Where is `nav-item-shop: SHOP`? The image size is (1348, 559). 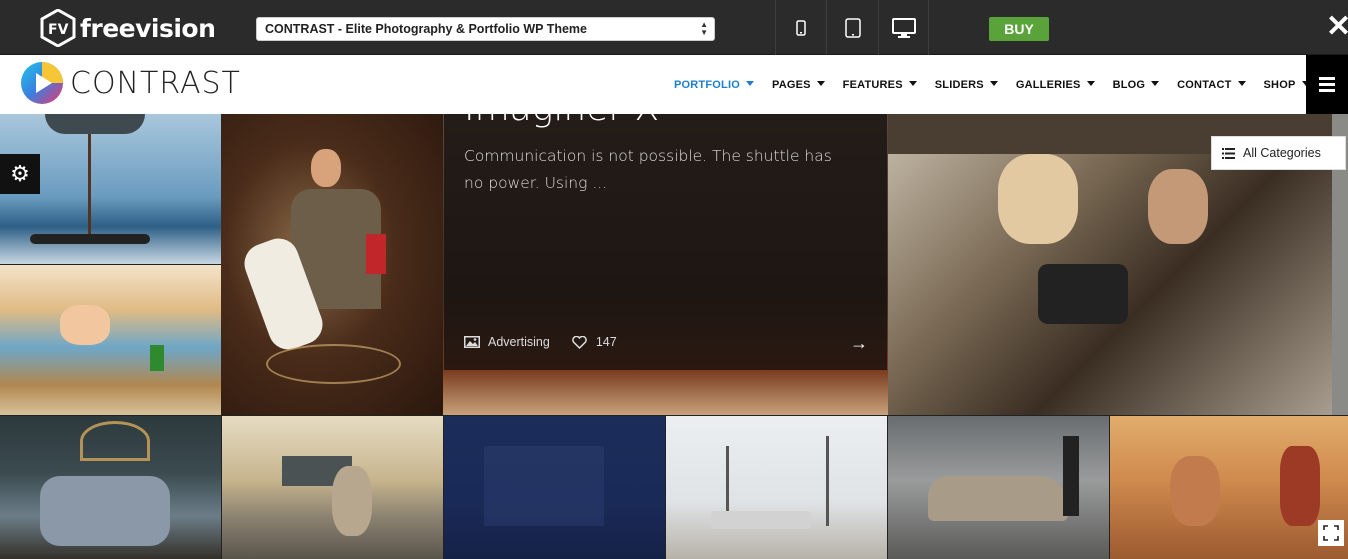 nav-item-shop: SHOP is located at coordinates (1287, 85).